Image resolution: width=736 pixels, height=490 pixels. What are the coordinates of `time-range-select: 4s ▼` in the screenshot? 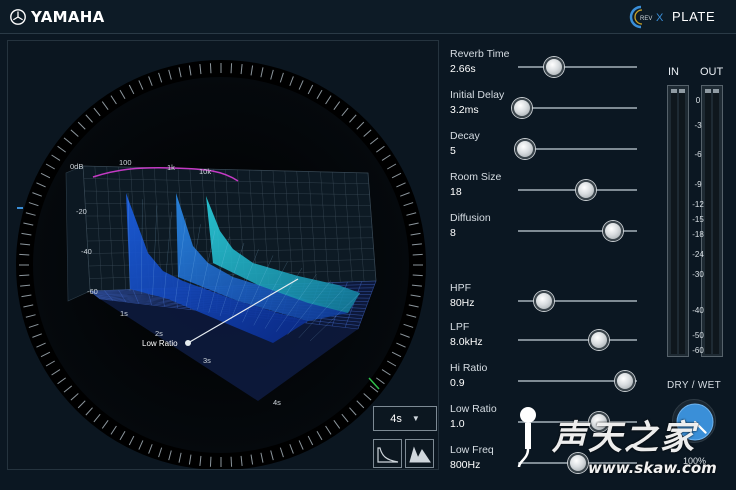 It's located at (405, 418).